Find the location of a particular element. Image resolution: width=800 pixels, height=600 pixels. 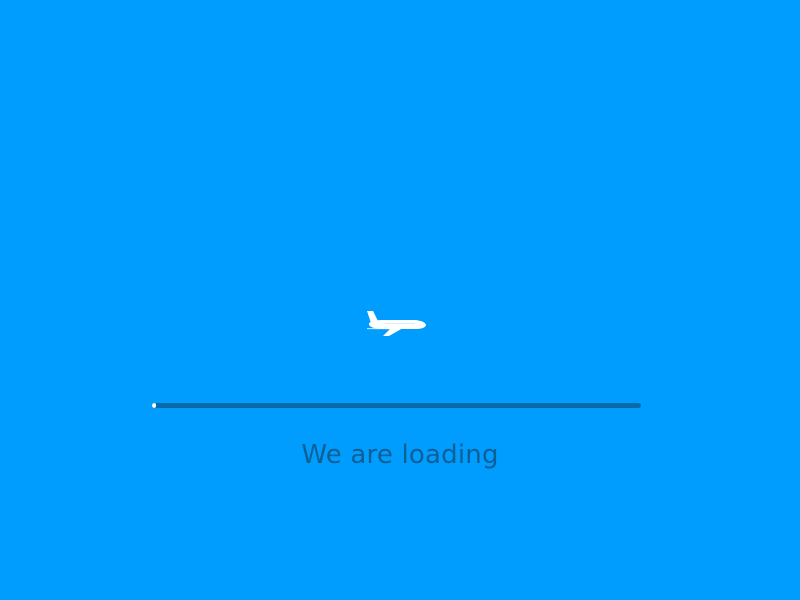

airplane-icon is located at coordinates (396, 323).